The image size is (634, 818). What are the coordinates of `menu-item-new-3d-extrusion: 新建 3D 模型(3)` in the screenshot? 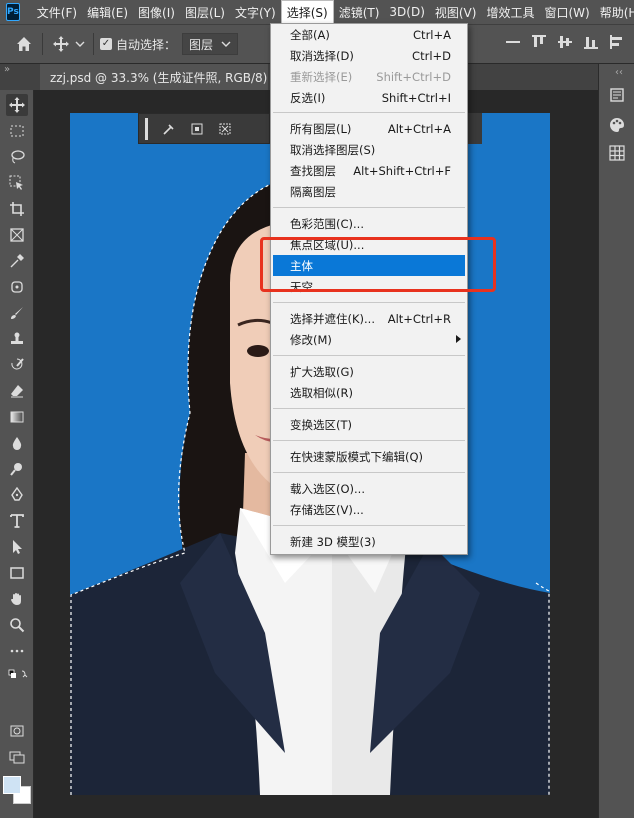 It's located at (369, 541).